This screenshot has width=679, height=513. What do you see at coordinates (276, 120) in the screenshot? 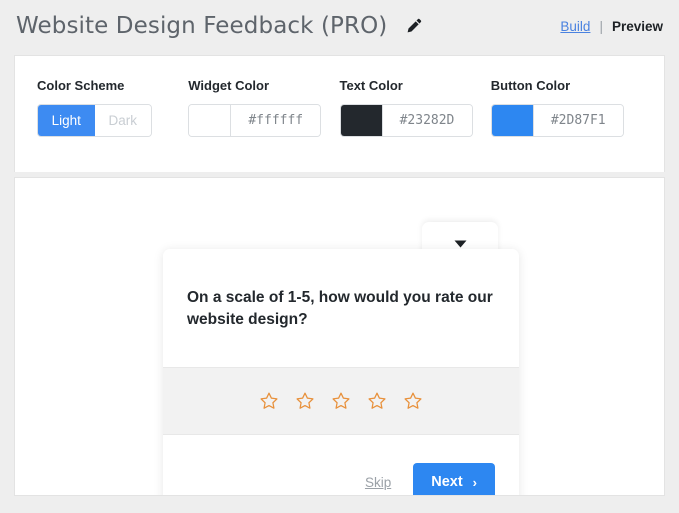
I see `widget-color-value: #ffffff` at bounding box center [276, 120].